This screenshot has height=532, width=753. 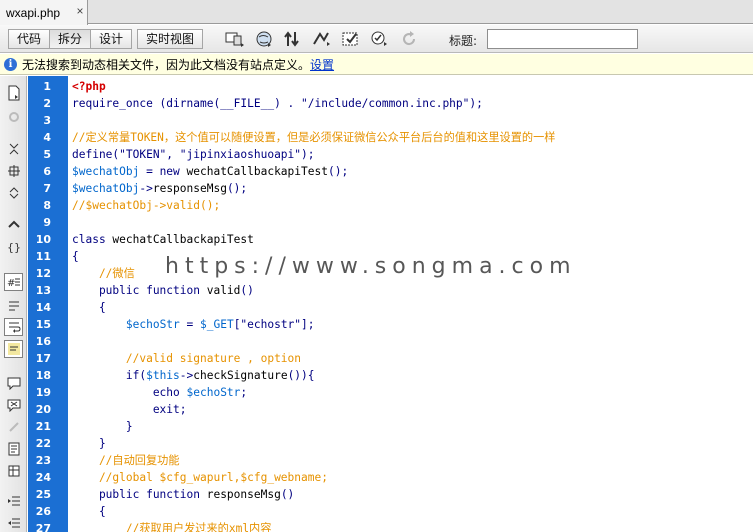 What do you see at coordinates (562, 39) in the screenshot?
I see `title-input` at bounding box center [562, 39].